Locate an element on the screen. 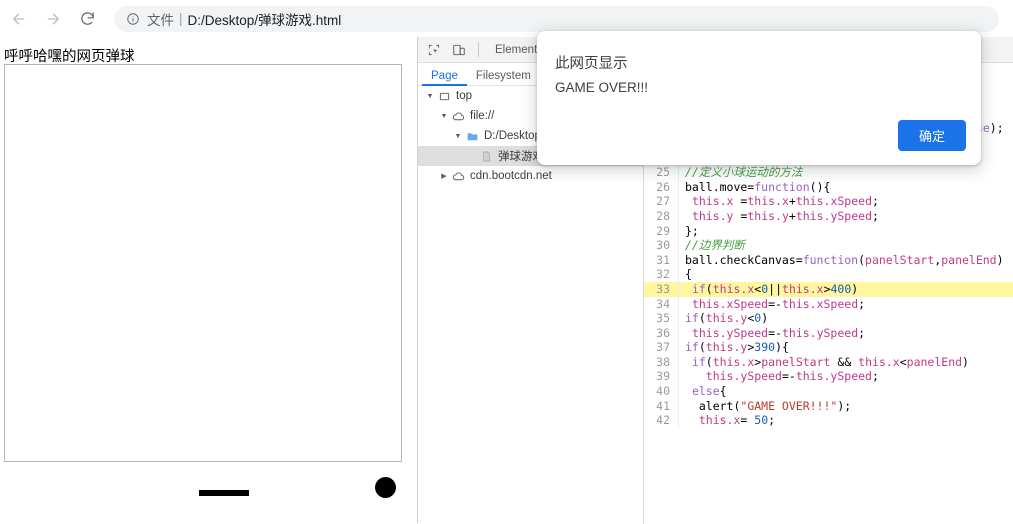 The height and width of the screenshot is (524, 1013). line-number: 33 is located at coordinates (661, 289).